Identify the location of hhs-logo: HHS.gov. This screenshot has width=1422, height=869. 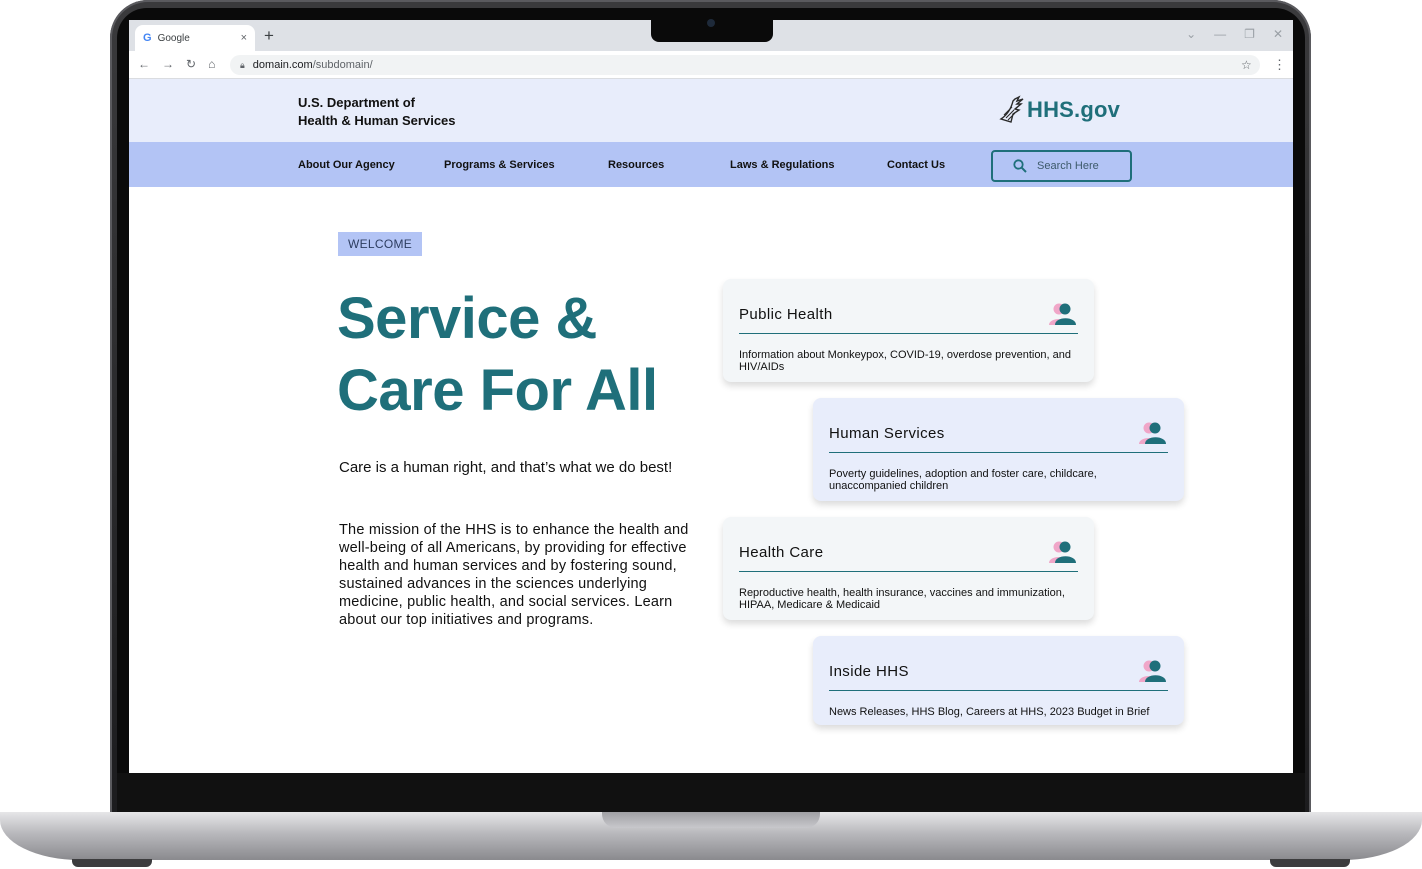
(1059, 110).